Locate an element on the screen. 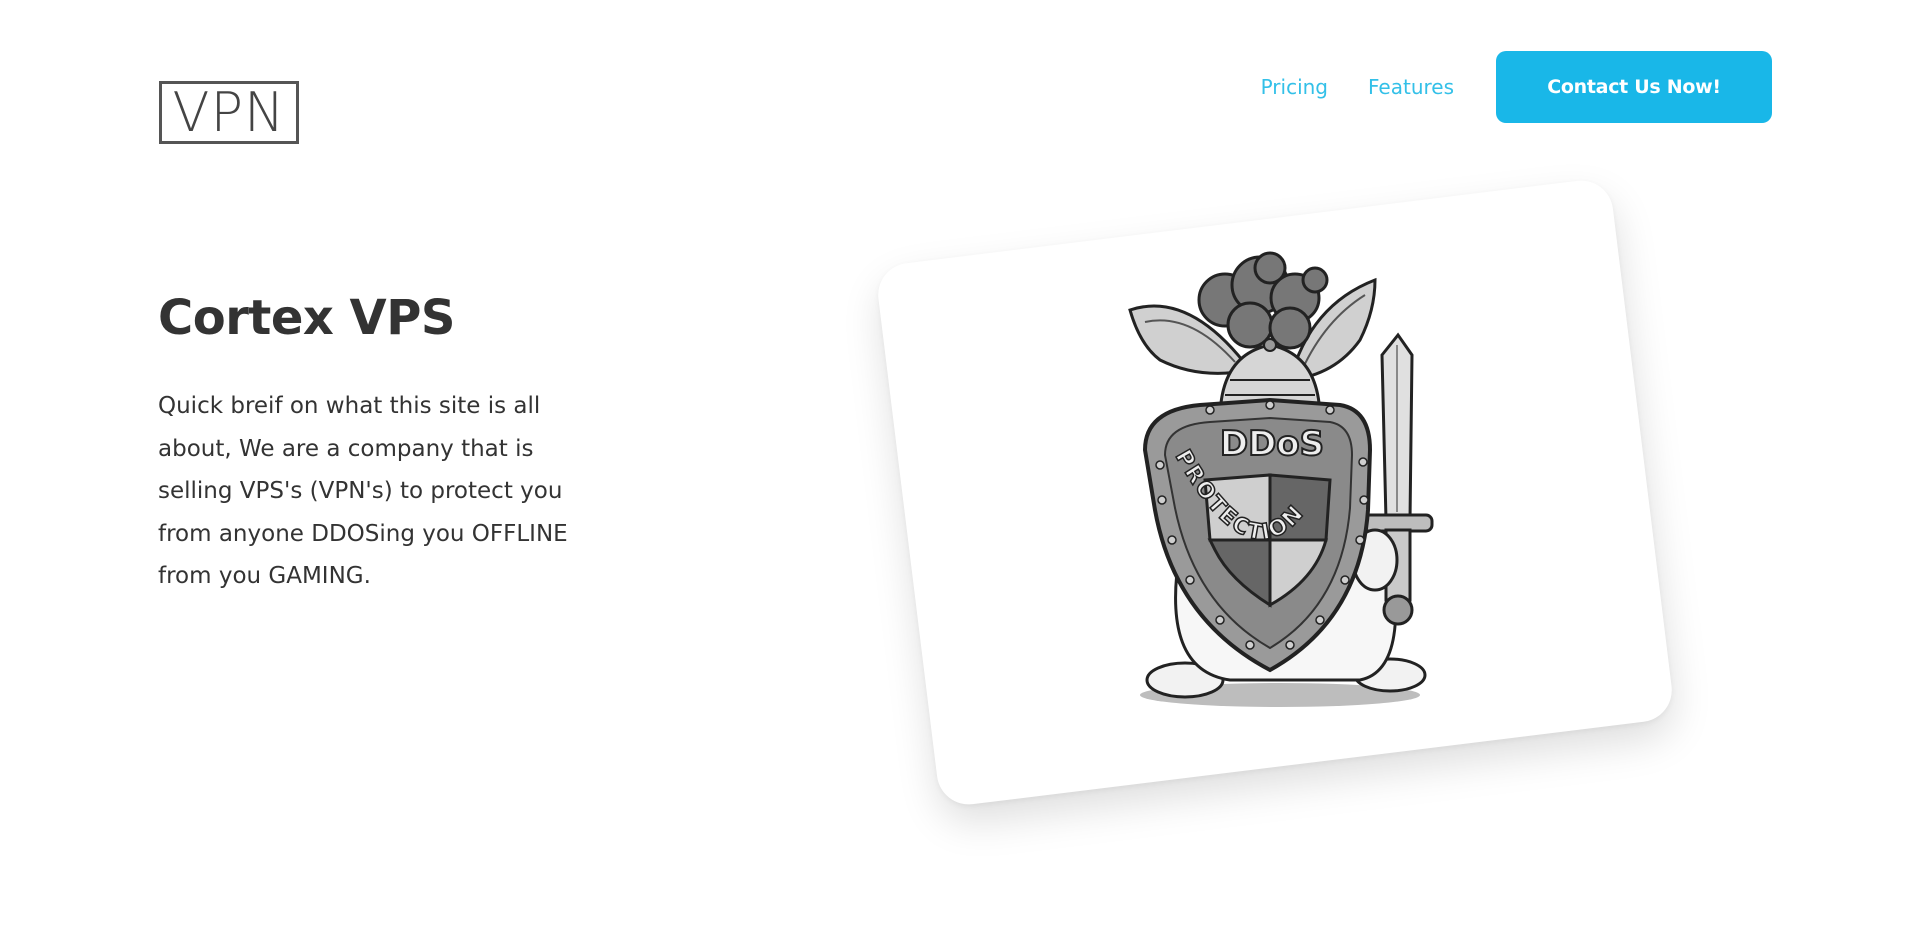  contact-us-button: Contact Us Now! is located at coordinates (1634, 87).